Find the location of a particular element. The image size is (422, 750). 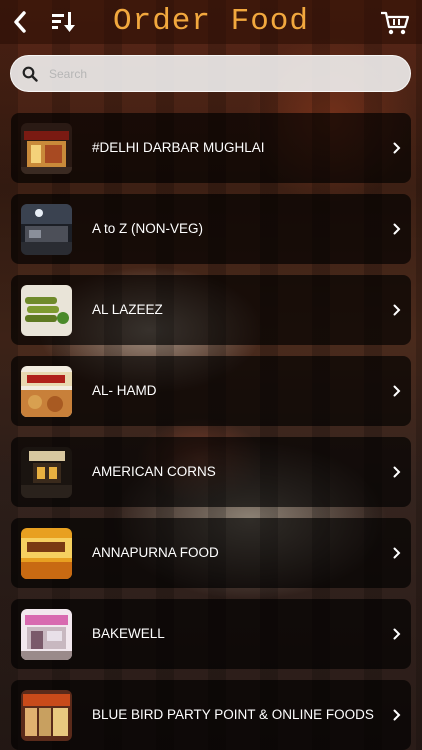

restaurant-name: #DELHI DARBAR MUGHLAI is located at coordinates (178, 147).